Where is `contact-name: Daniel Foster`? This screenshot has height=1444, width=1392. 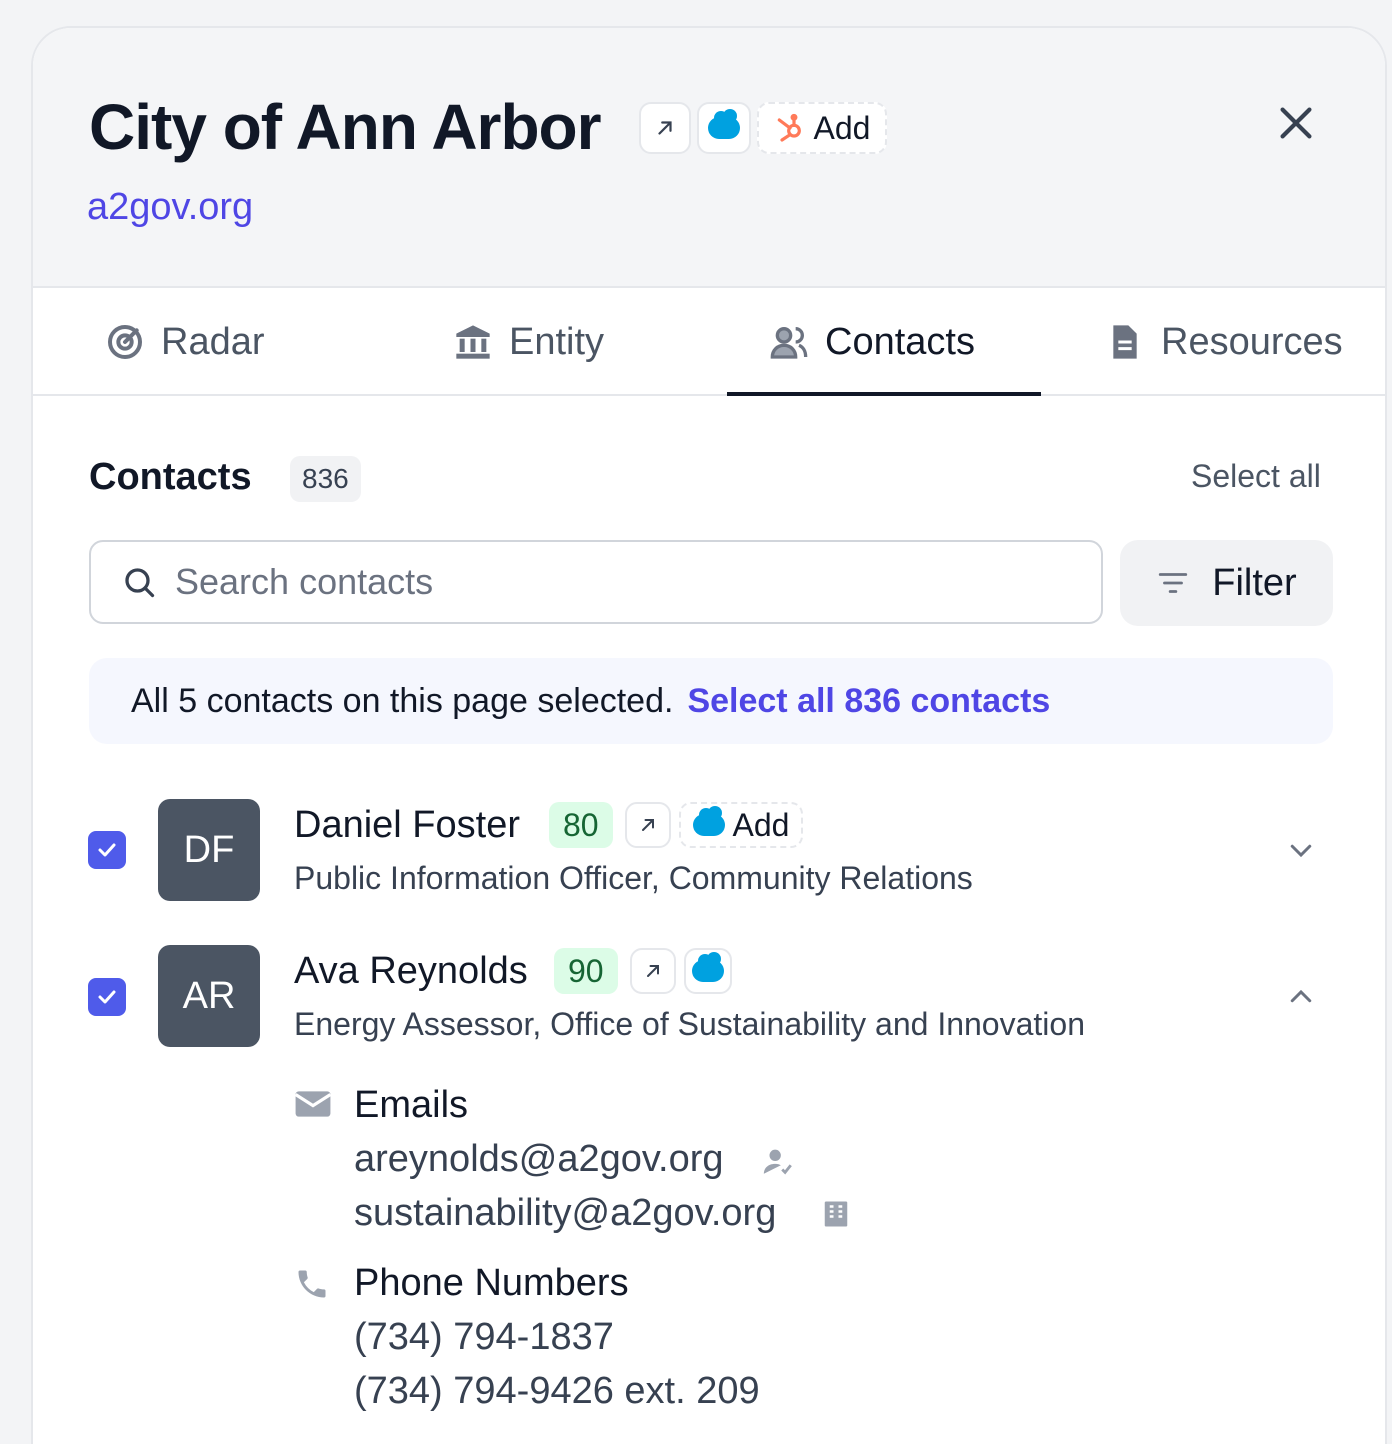 contact-name: Daniel Foster is located at coordinates (407, 825).